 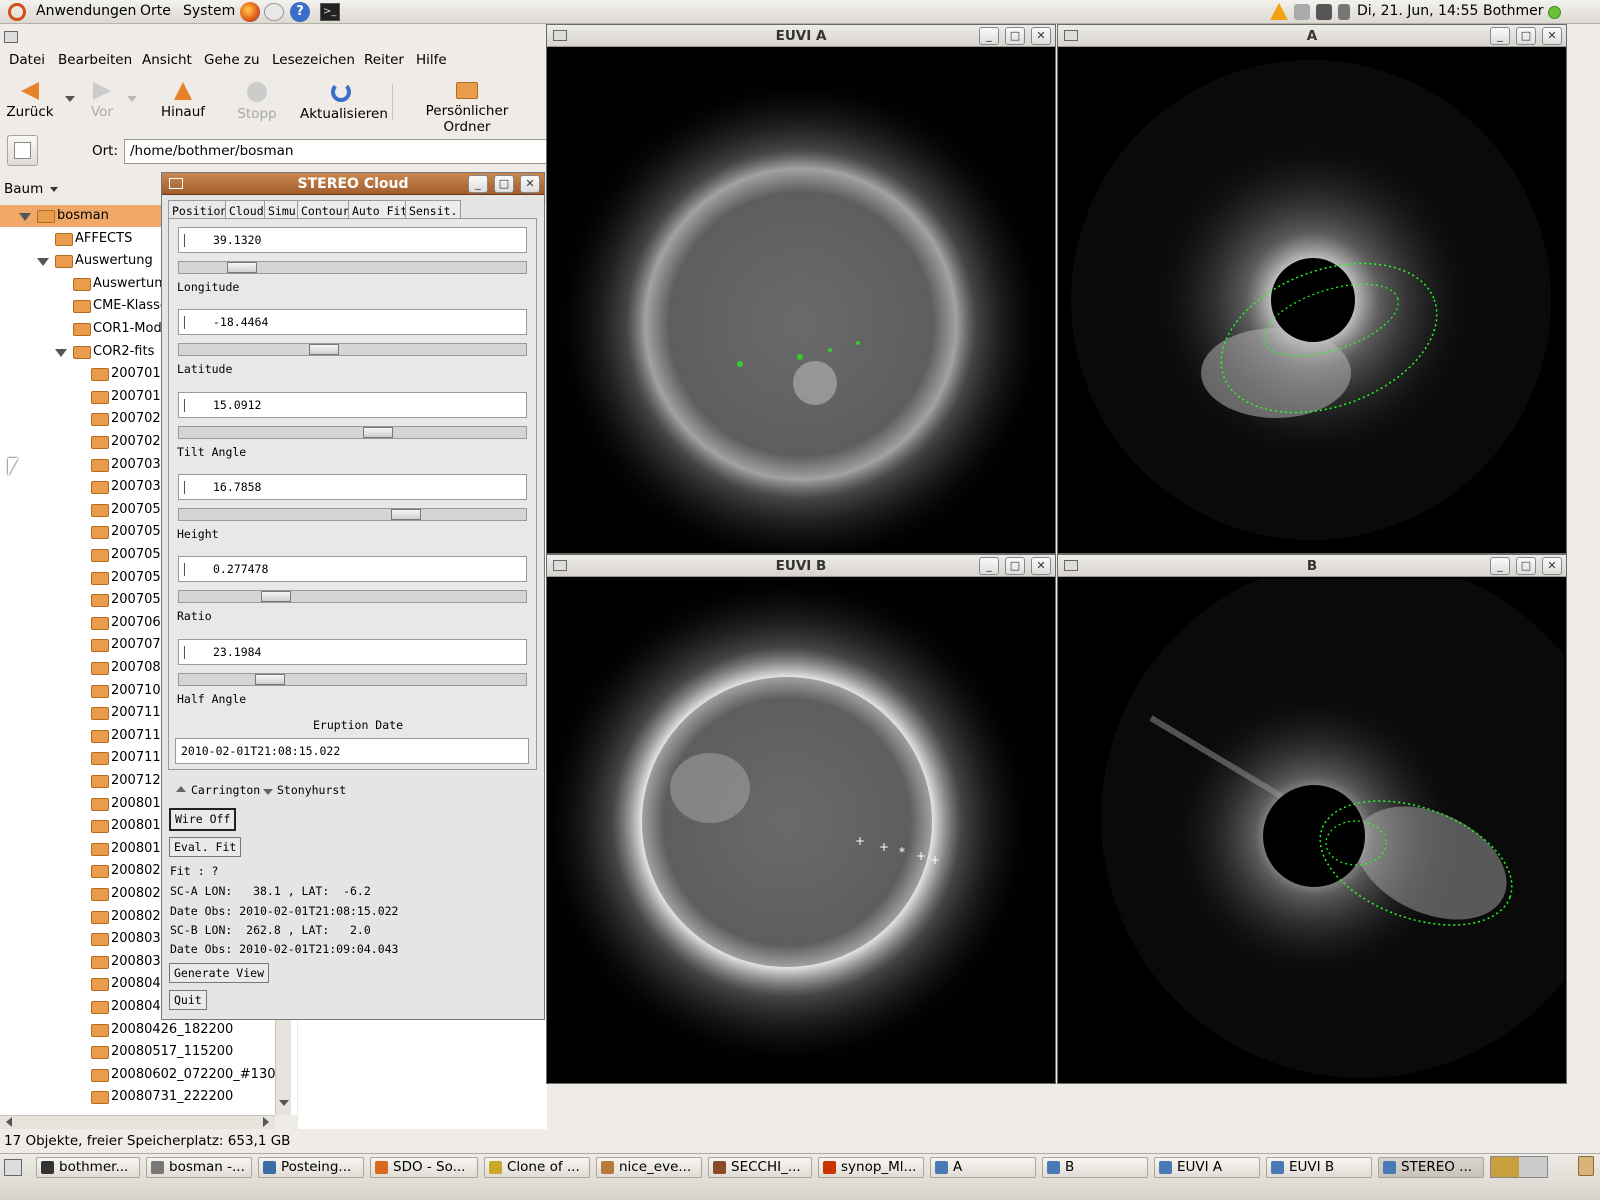 I want to click on generate-view-button: Generate View, so click(x=219, y=973).